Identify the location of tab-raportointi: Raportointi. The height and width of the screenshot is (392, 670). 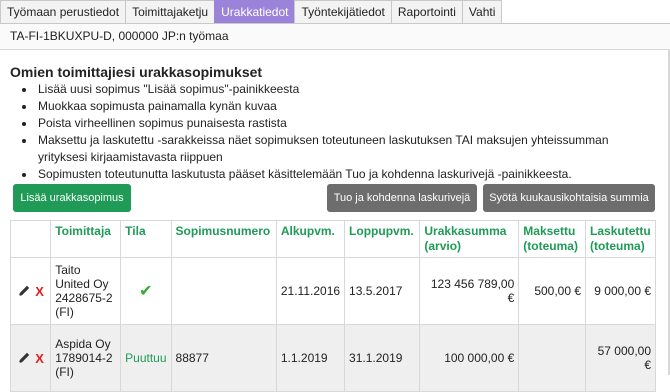
(426, 11).